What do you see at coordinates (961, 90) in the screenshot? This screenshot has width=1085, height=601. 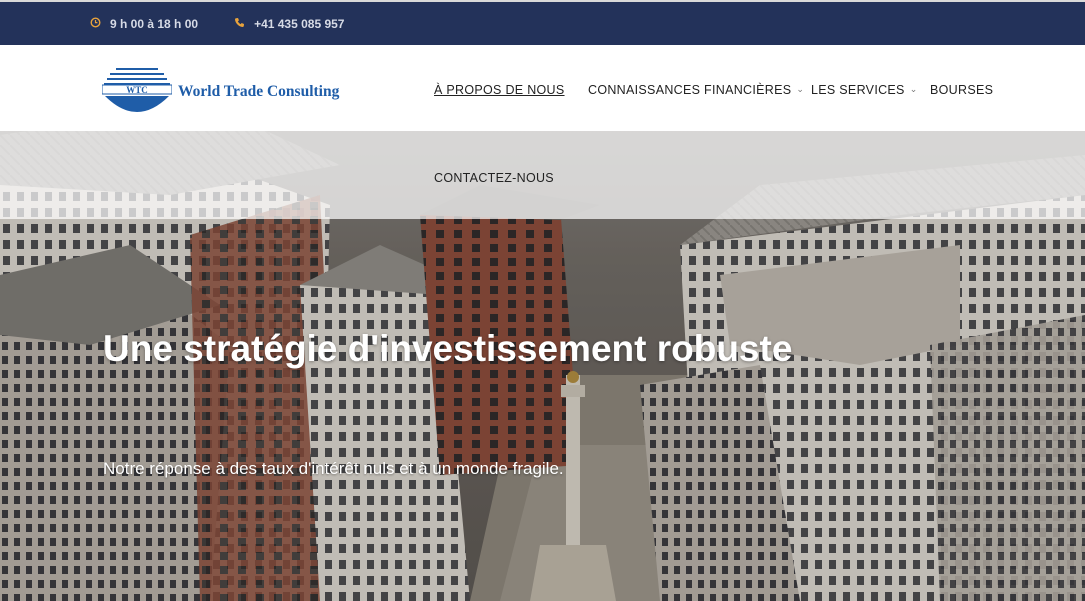 I see `nav-stock-exchanges: BOURSES` at bounding box center [961, 90].